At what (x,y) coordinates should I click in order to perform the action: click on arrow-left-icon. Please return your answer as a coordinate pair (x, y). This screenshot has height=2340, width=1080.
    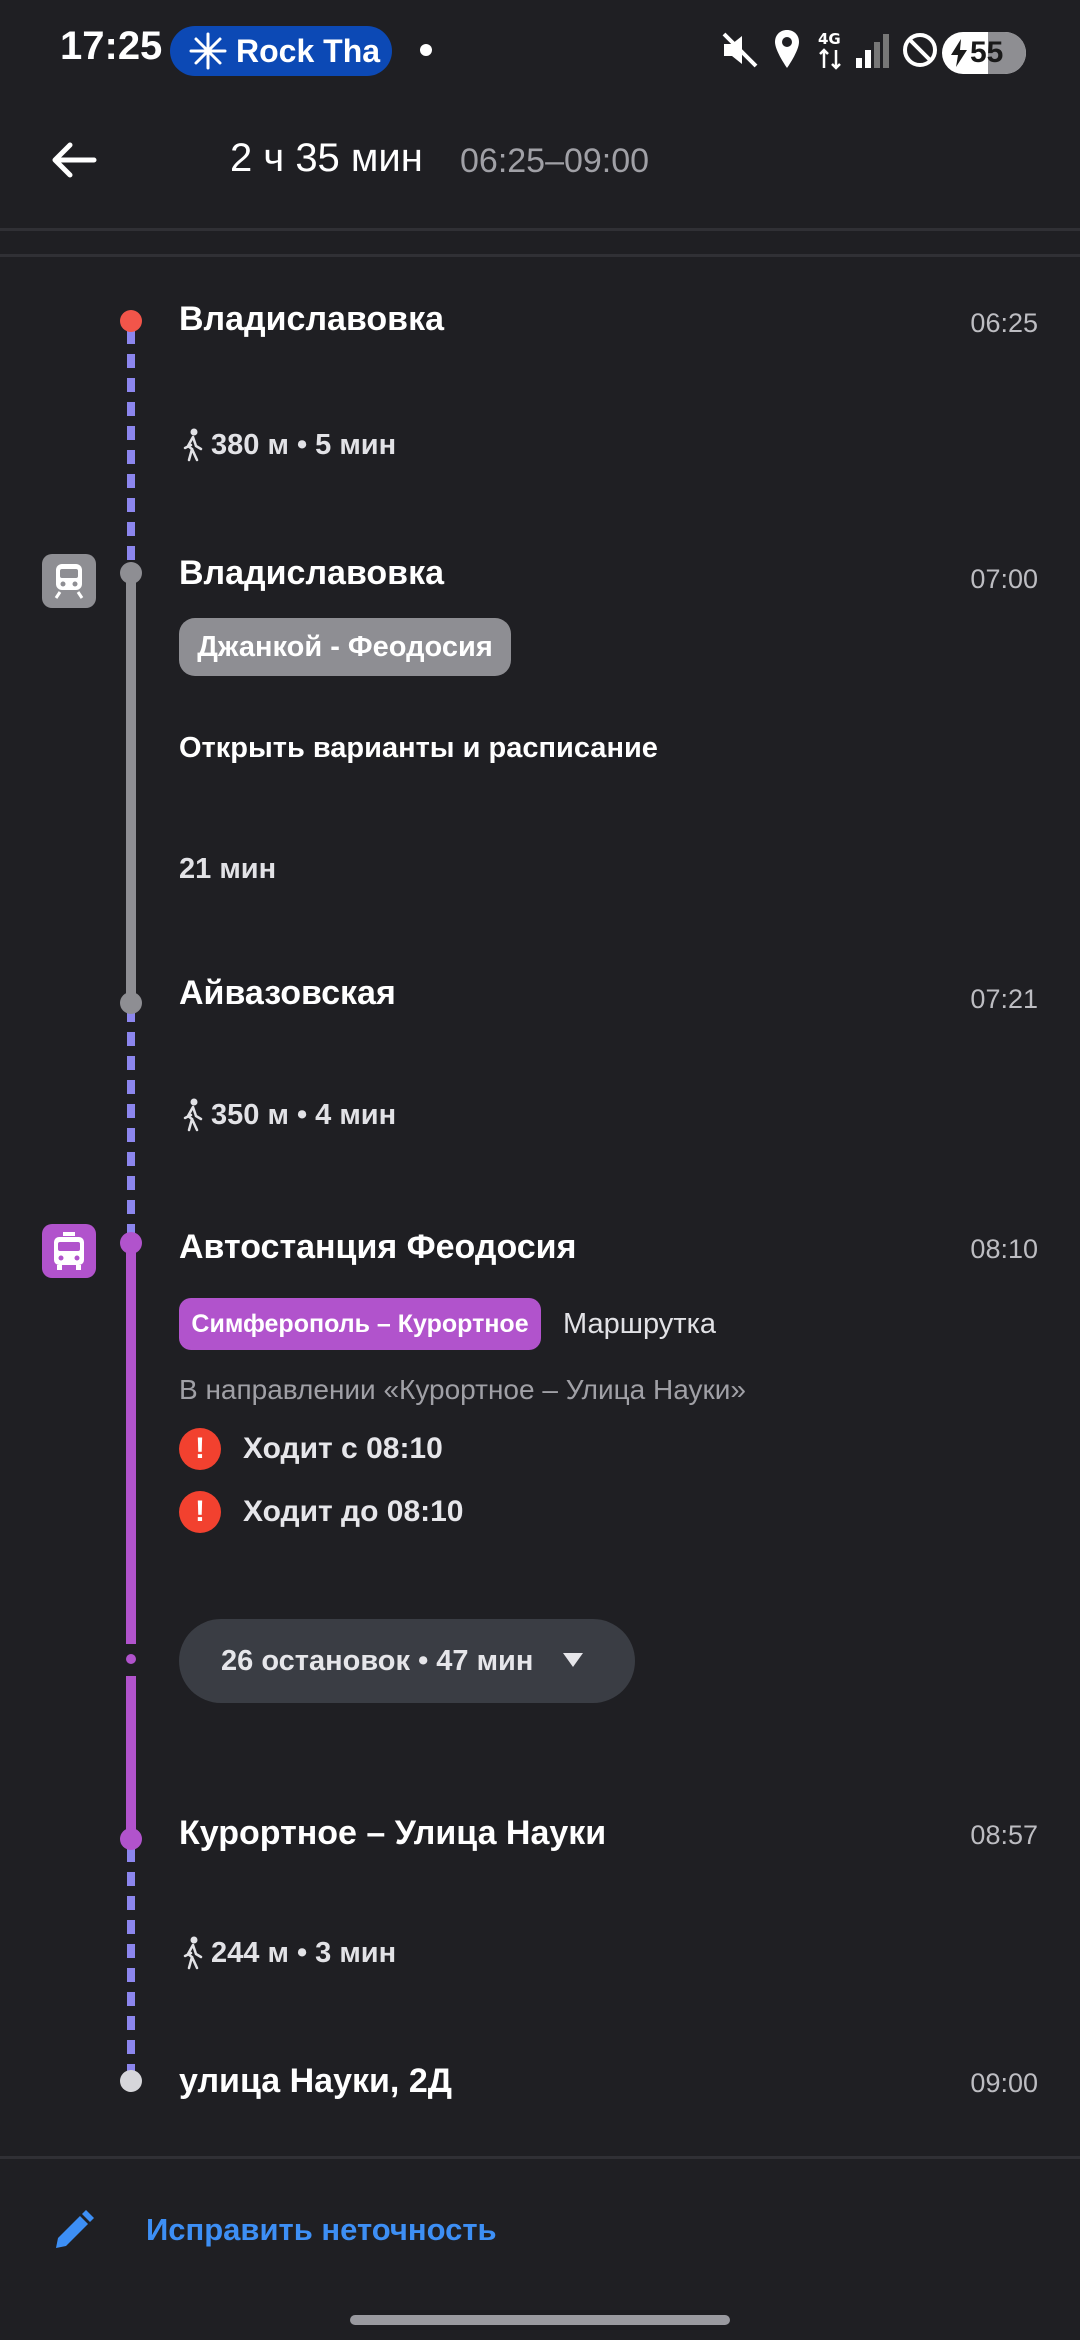
    Looking at the image, I should click on (74, 160).